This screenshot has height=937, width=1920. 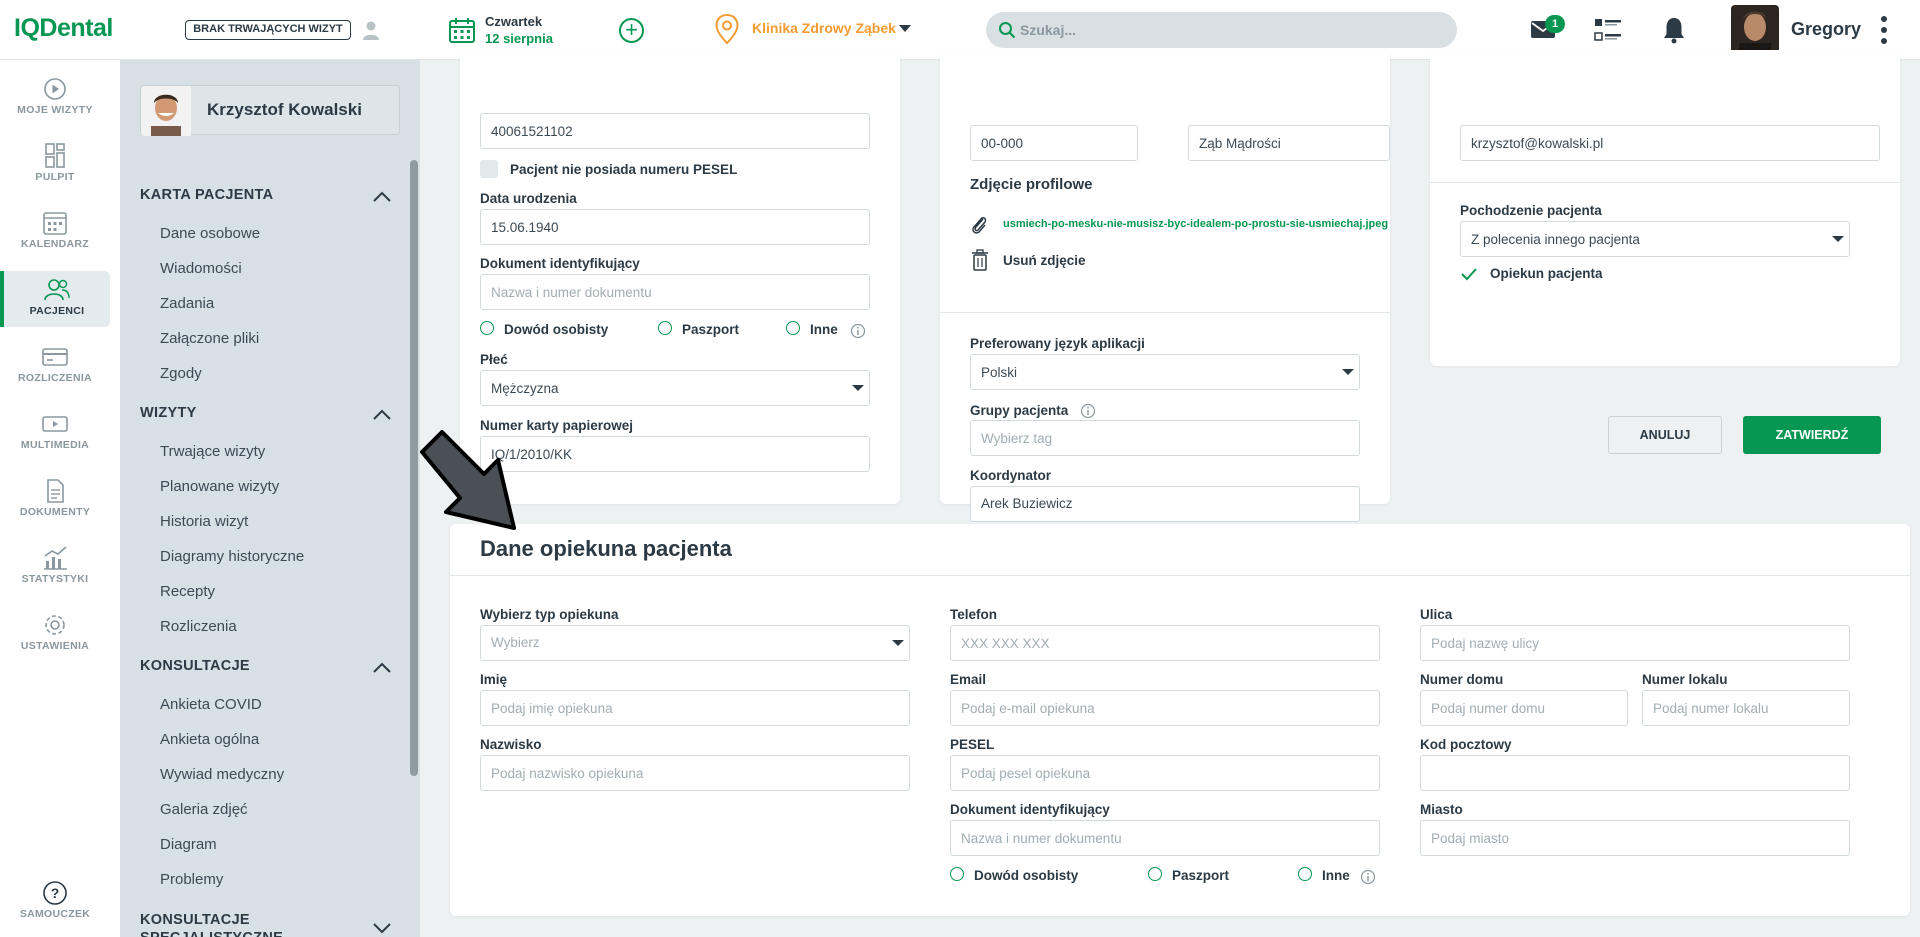 What do you see at coordinates (519, 30) in the screenshot?
I see `current-date: Czwartek 12 sierpnia` at bounding box center [519, 30].